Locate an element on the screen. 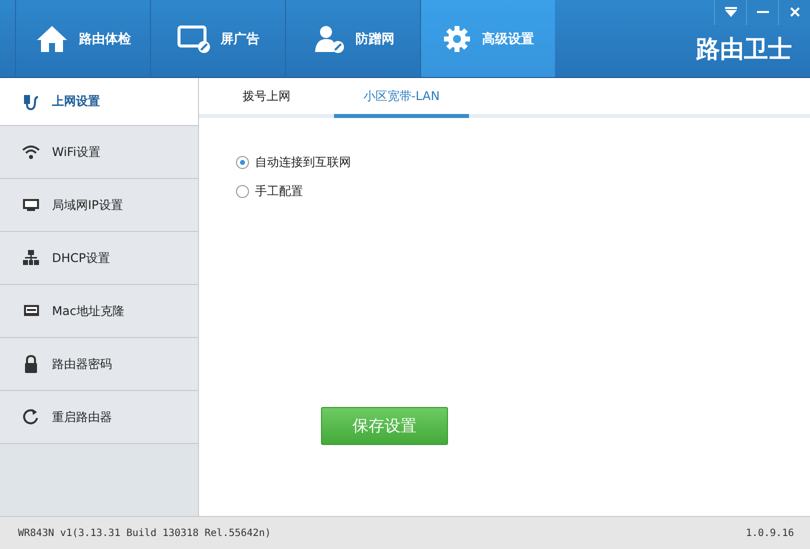 The height and width of the screenshot is (549, 810). radio-option: 自动连接到互联网 is located at coordinates (523, 162).